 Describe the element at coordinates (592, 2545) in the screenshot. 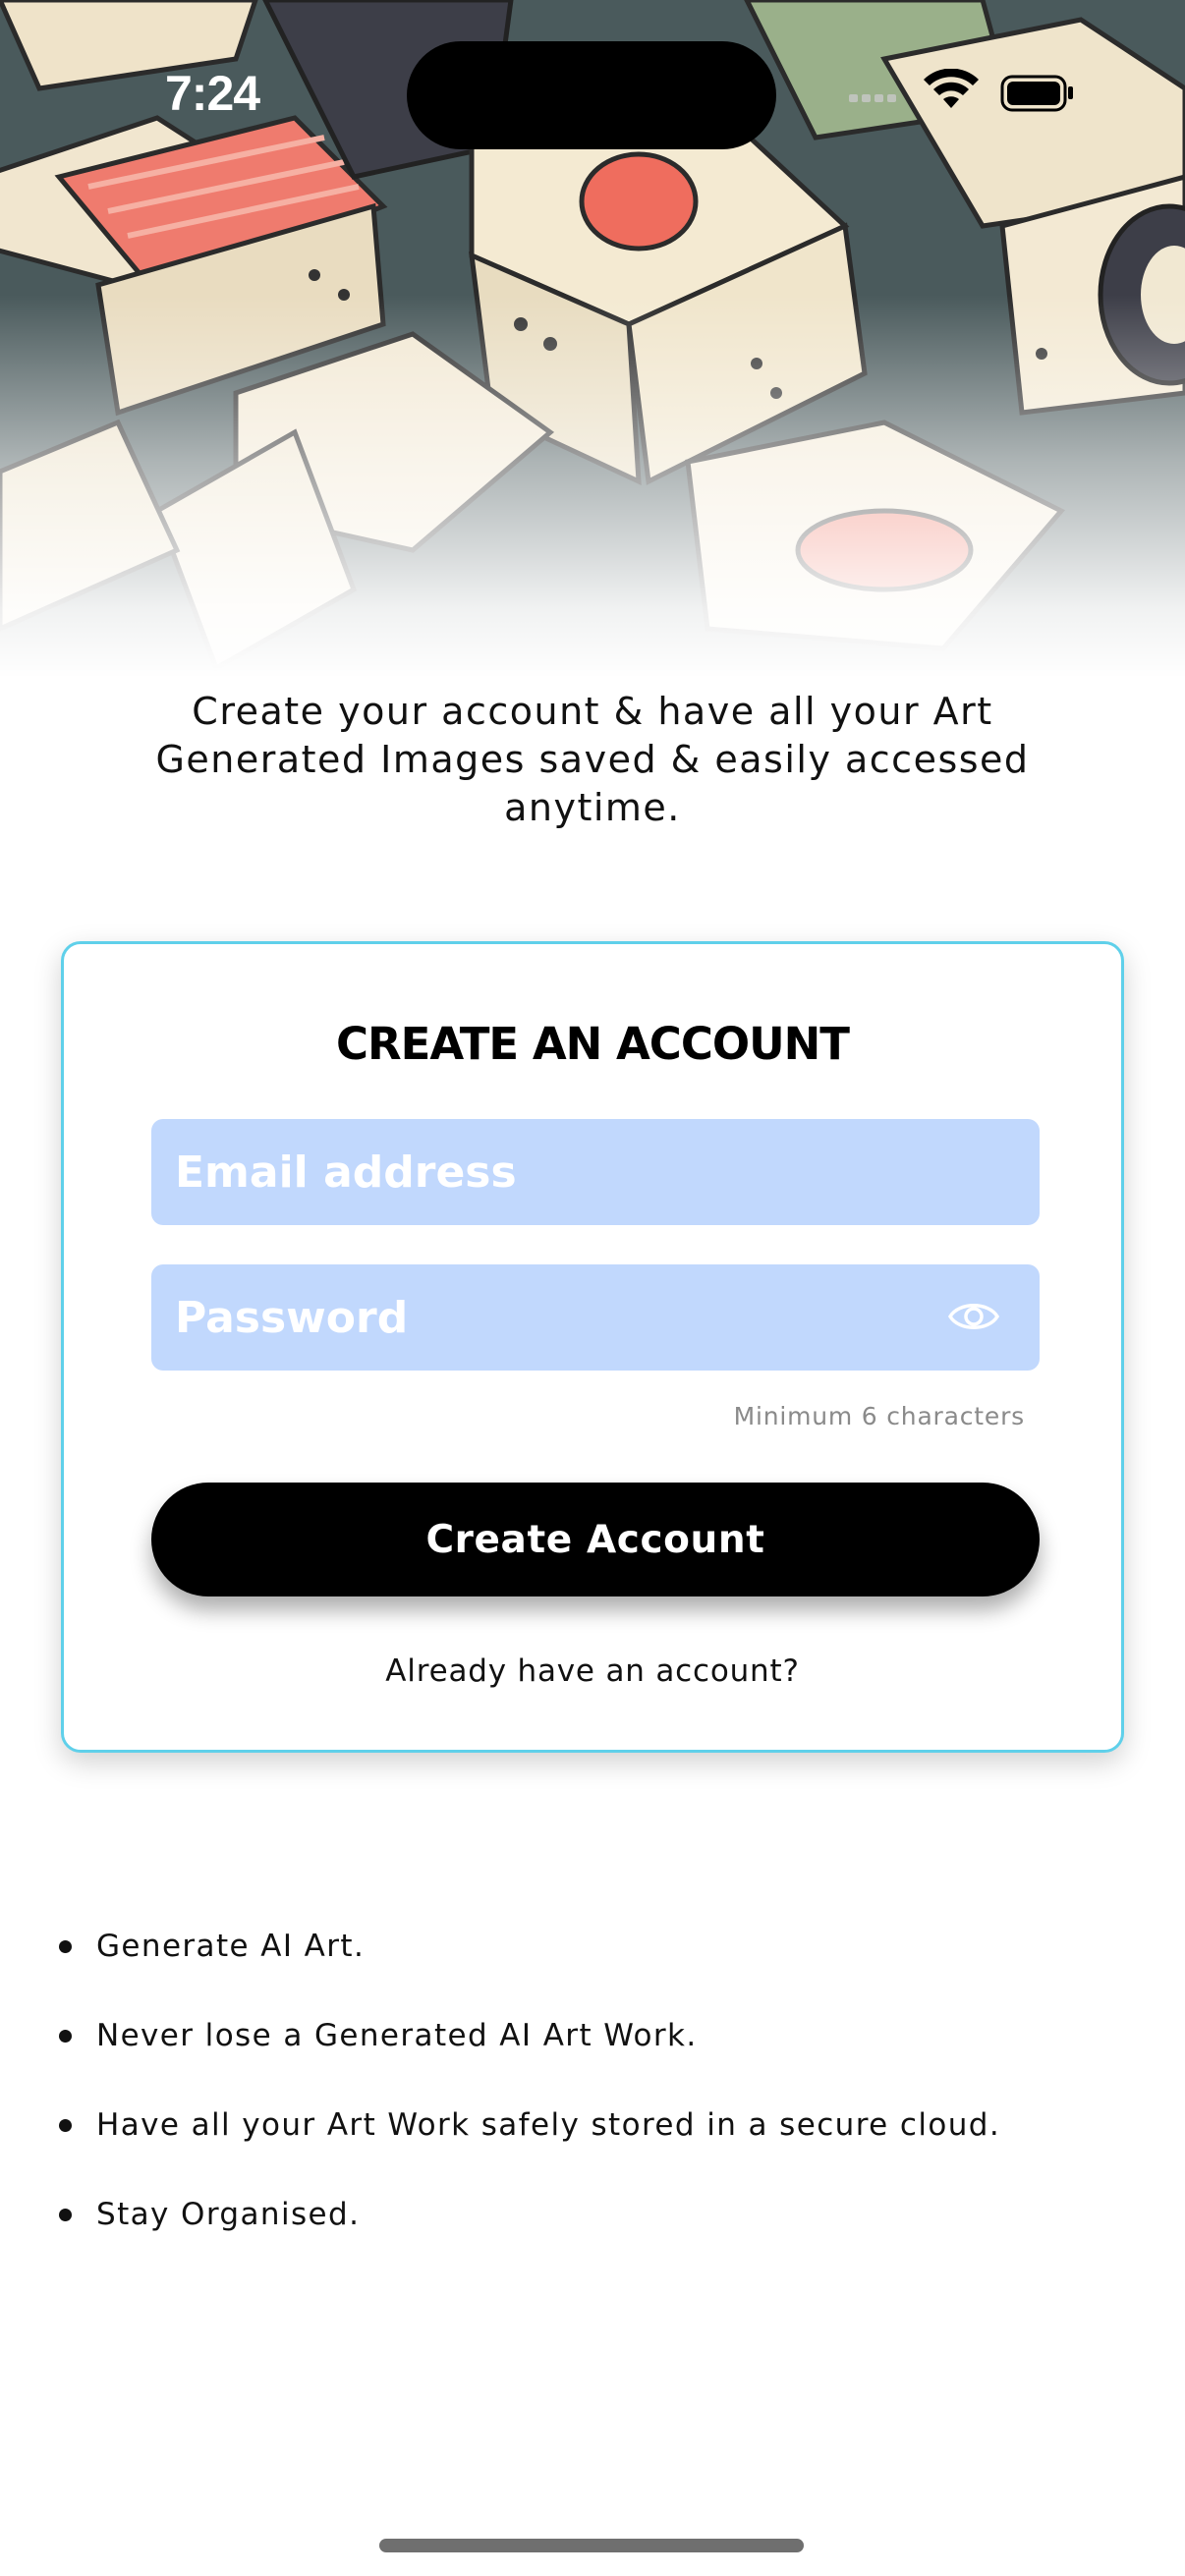

I see `home-indicator` at that location.